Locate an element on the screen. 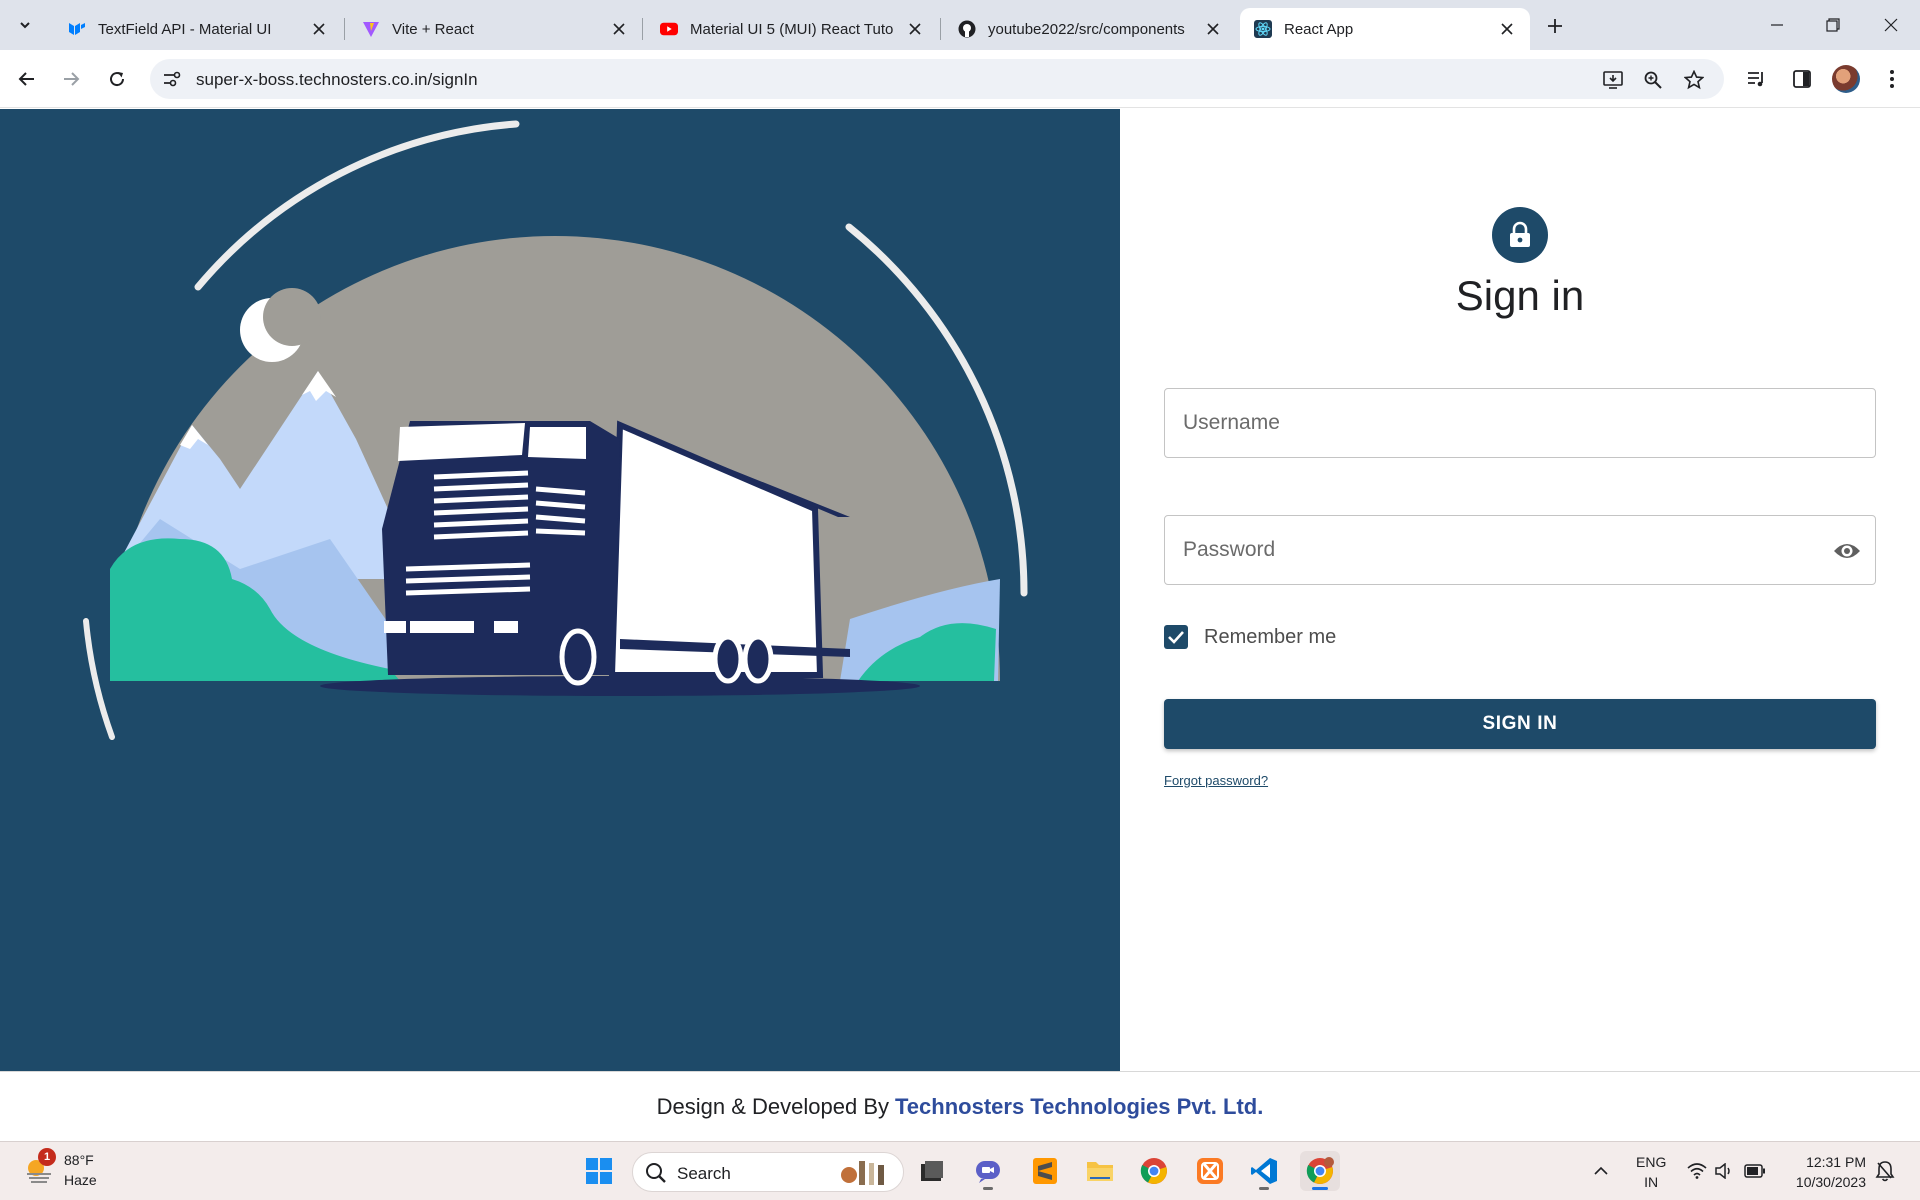 This screenshot has width=1920, height=1200. reload-icon is located at coordinates (117, 79).